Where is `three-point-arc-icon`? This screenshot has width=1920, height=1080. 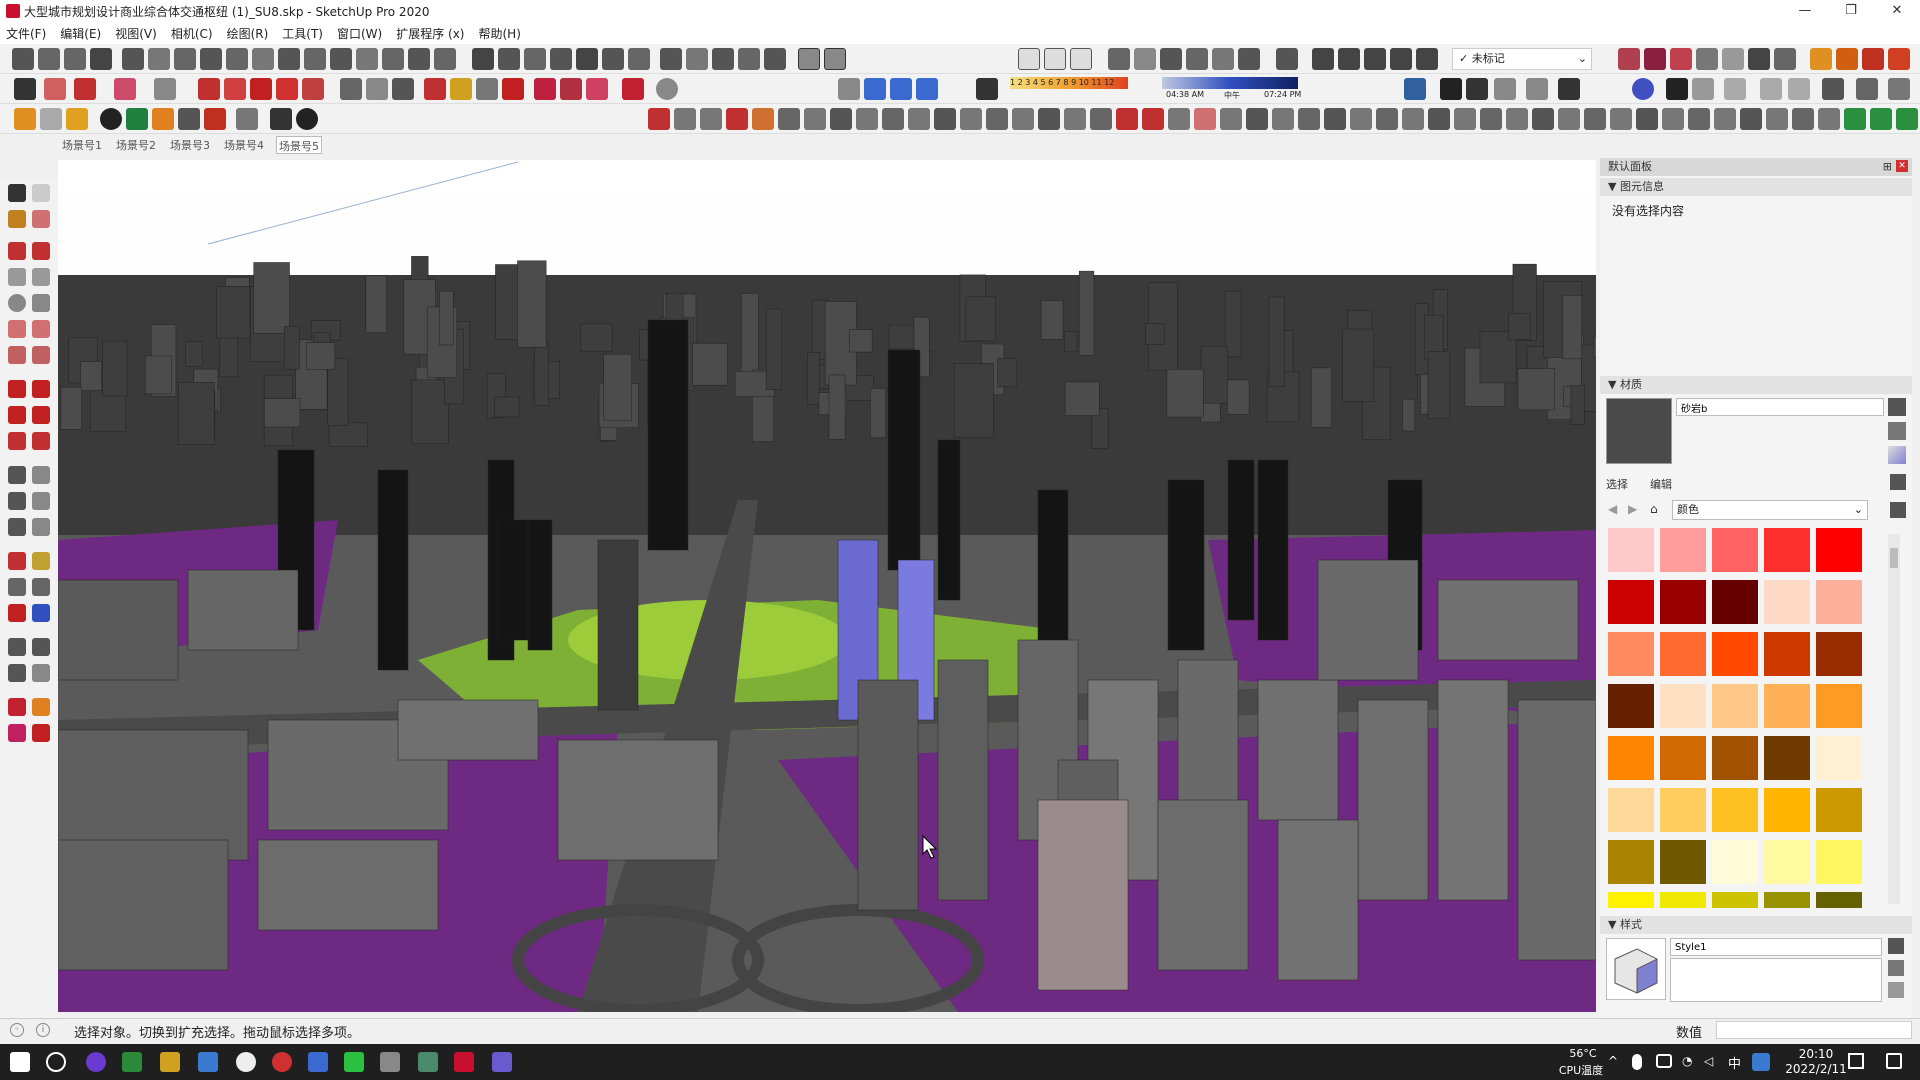
three-point-arc-icon is located at coordinates (17, 355).